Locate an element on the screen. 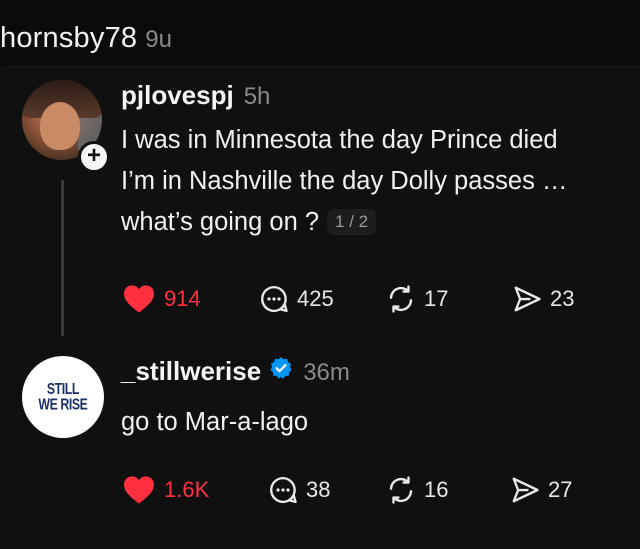  repost-button: 16 is located at coordinates (448, 490).